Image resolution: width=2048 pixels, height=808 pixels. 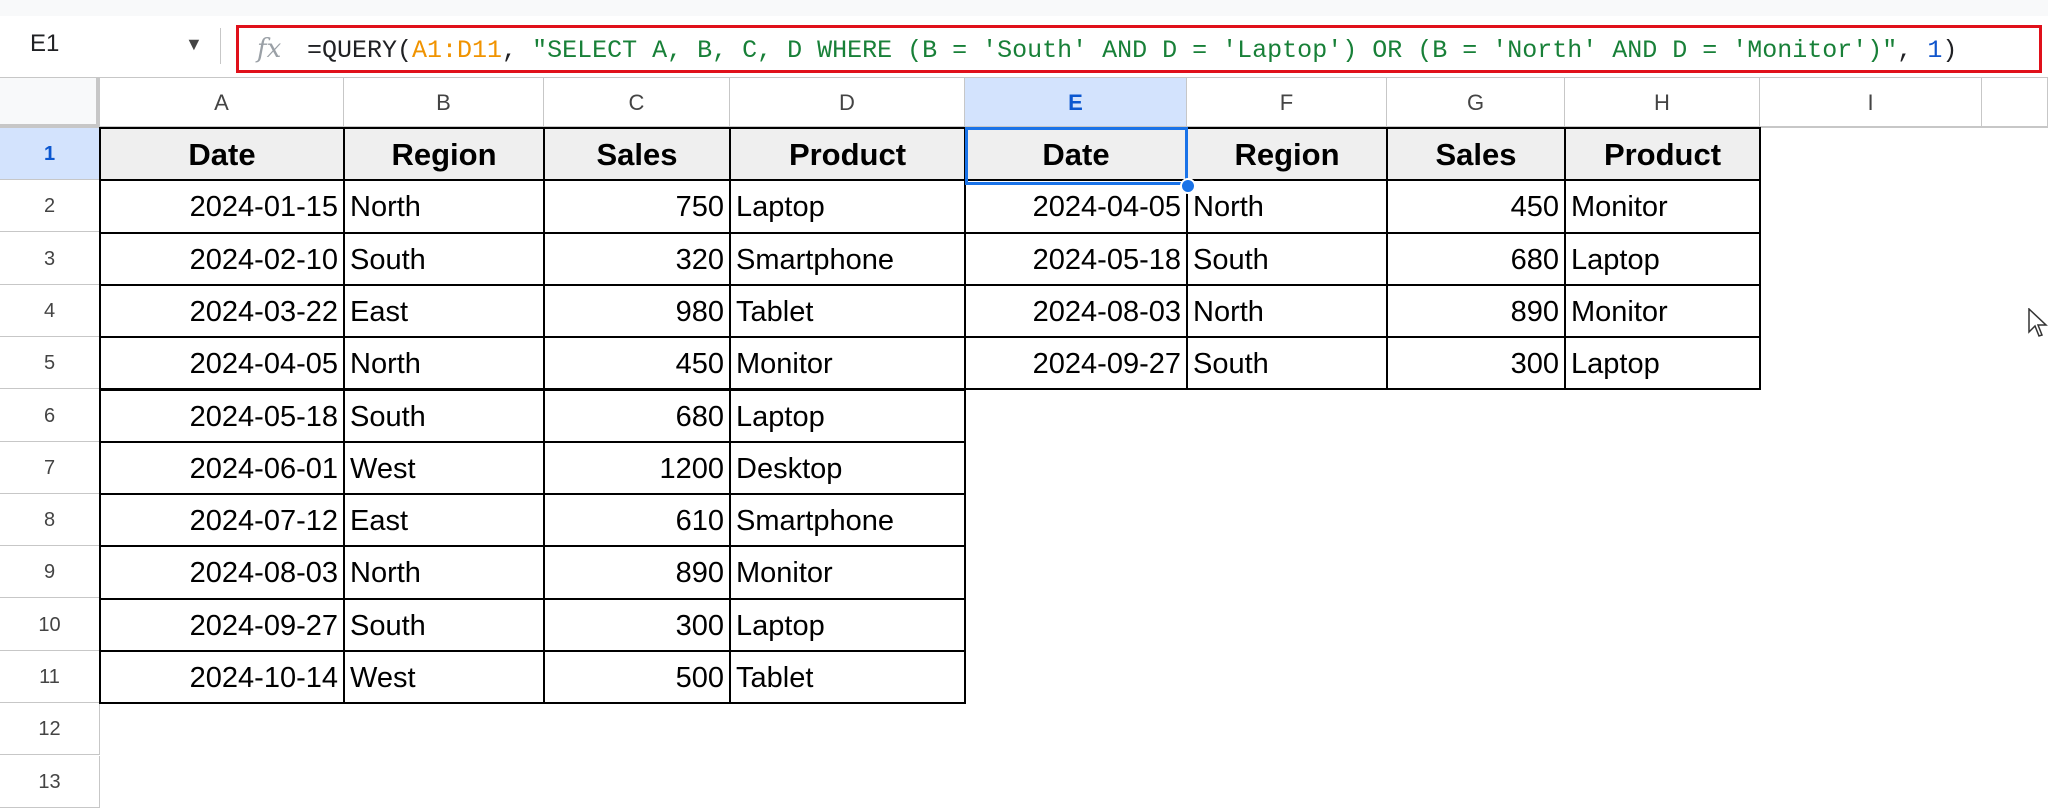 I want to click on row-header-12: 12, so click(x=50, y=729).